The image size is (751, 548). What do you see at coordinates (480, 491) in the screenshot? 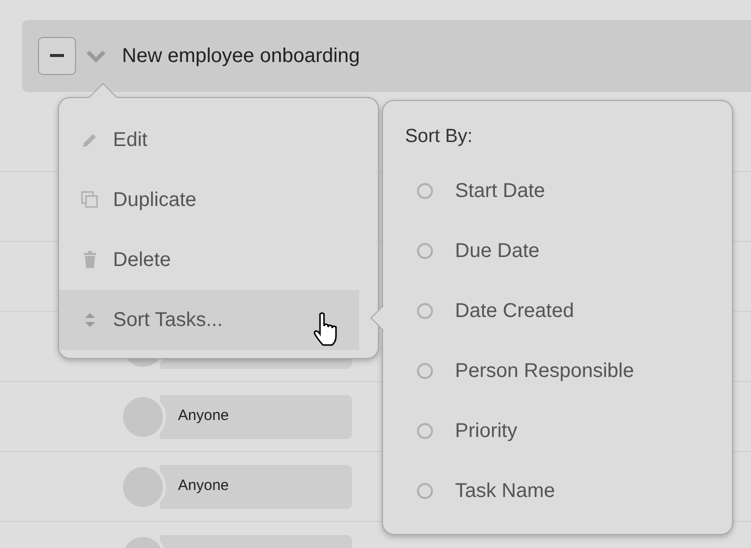
I see `sort-option: Task Name` at bounding box center [480, 491].